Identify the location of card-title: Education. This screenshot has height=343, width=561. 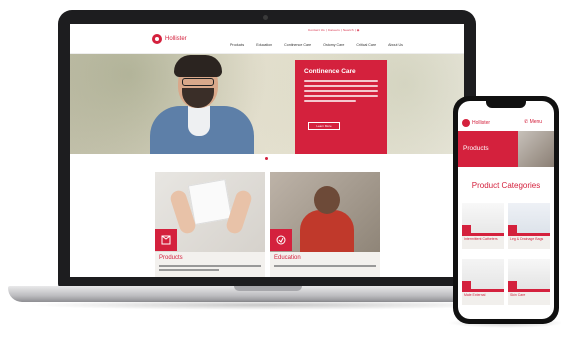
(287, 258).